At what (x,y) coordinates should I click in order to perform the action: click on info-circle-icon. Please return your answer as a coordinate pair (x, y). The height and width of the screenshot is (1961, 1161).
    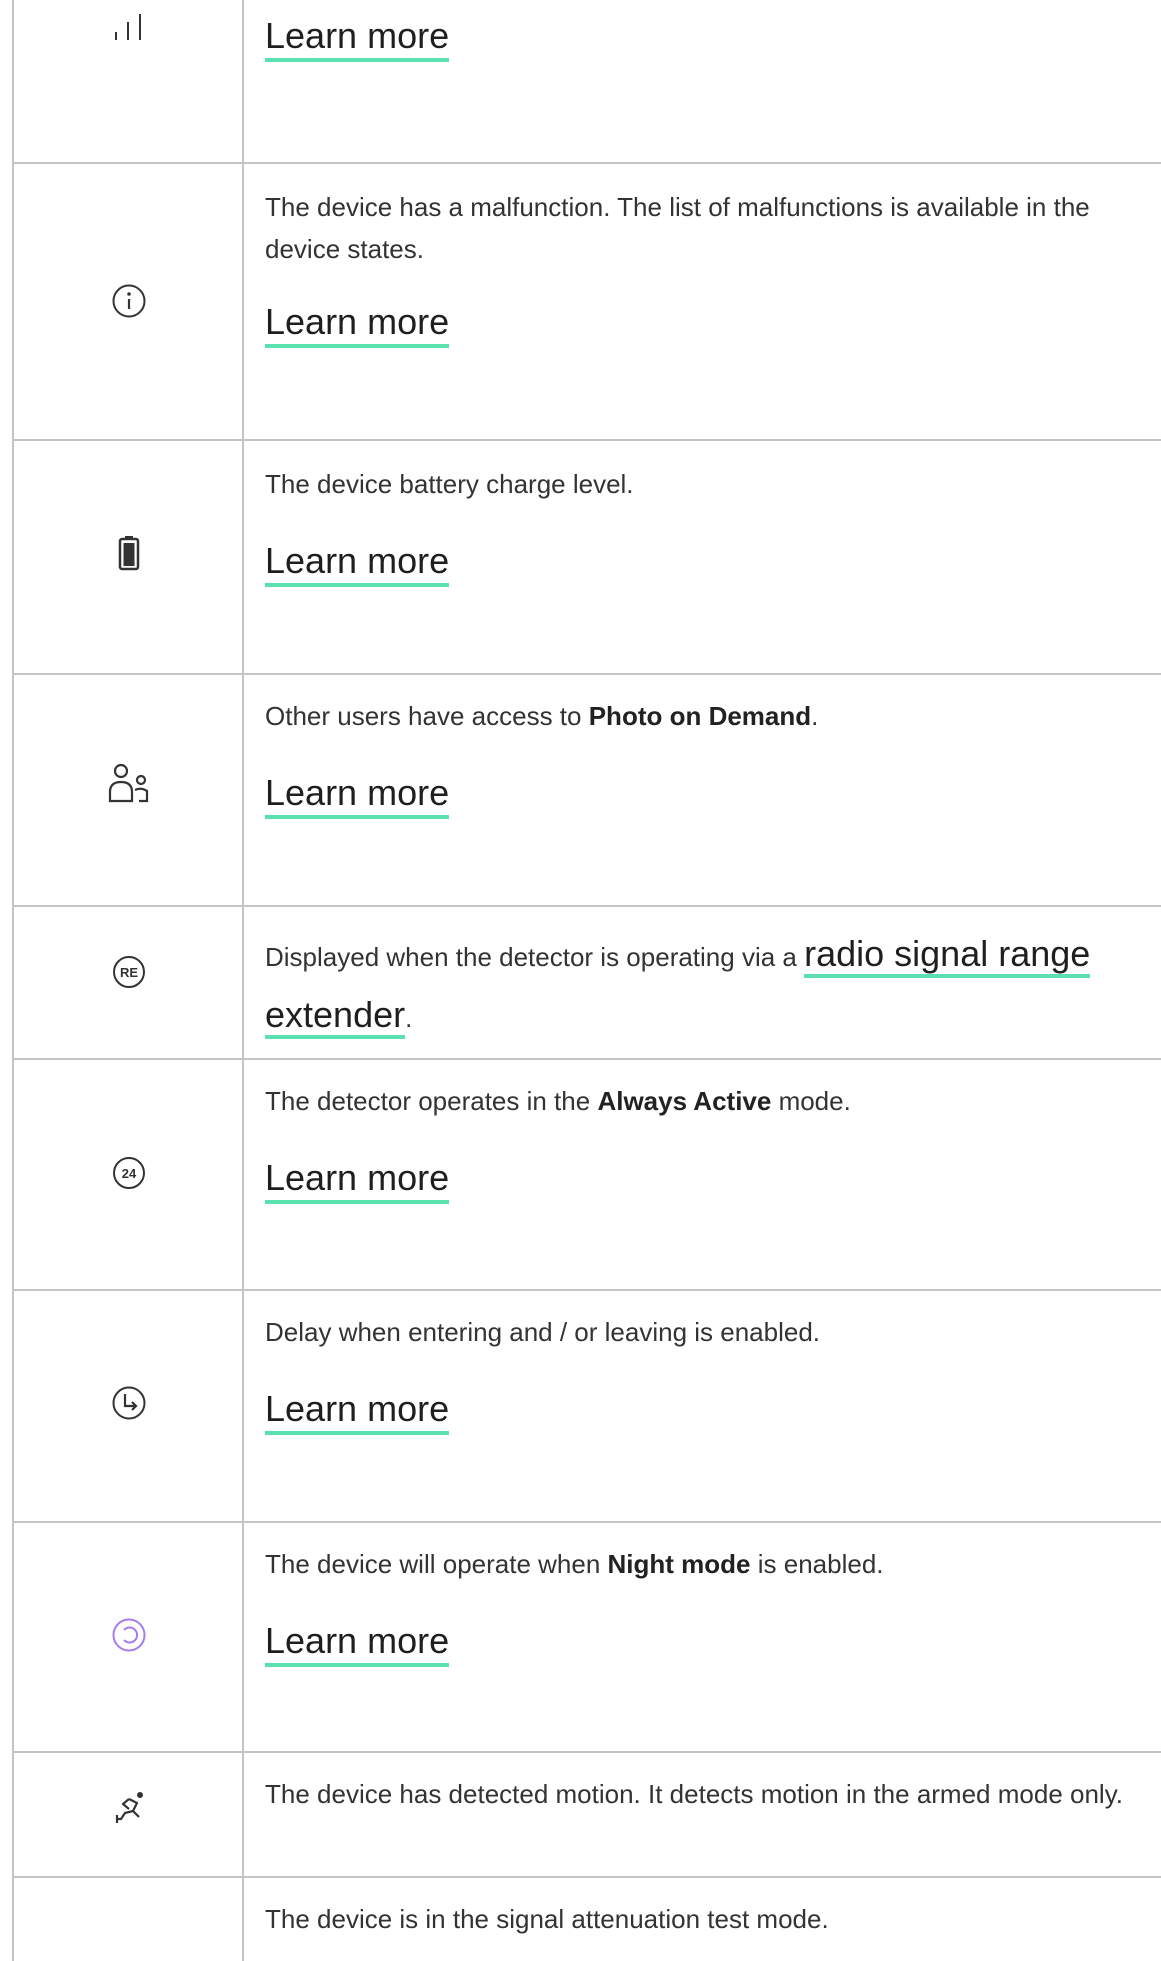
    Looking at the image, I should click on (129, 301).